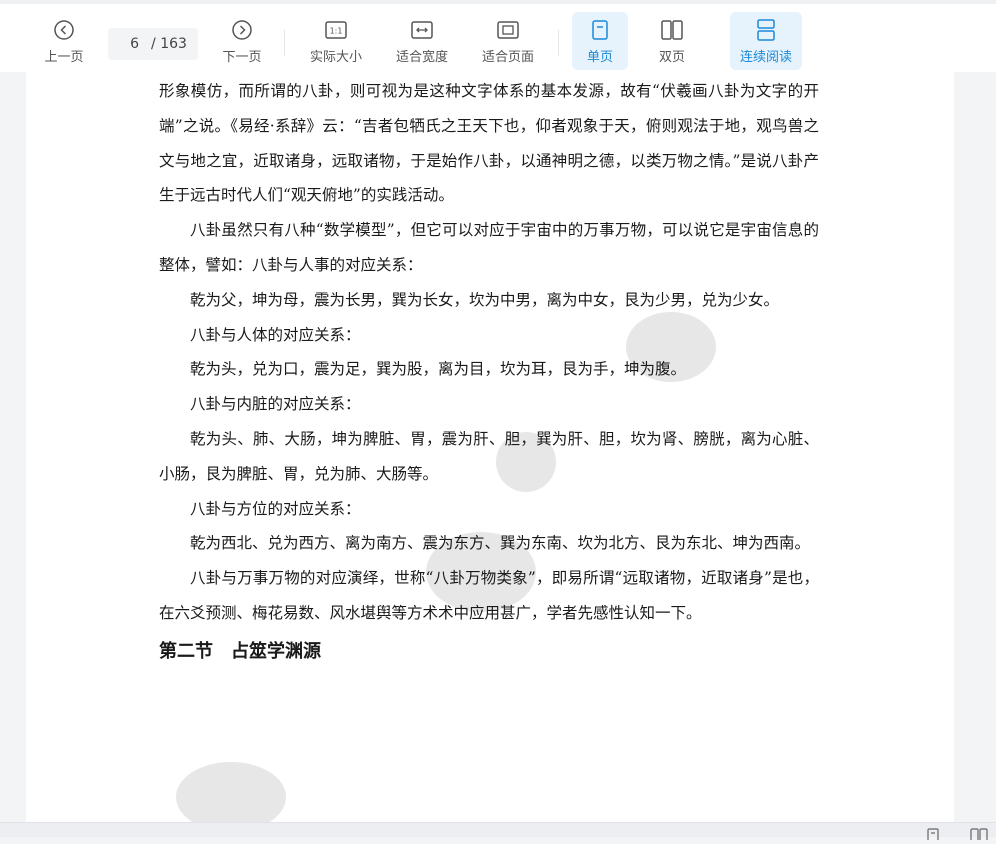  I want to click on continuous-reading-label: 连续阅读, so click(765, 57).